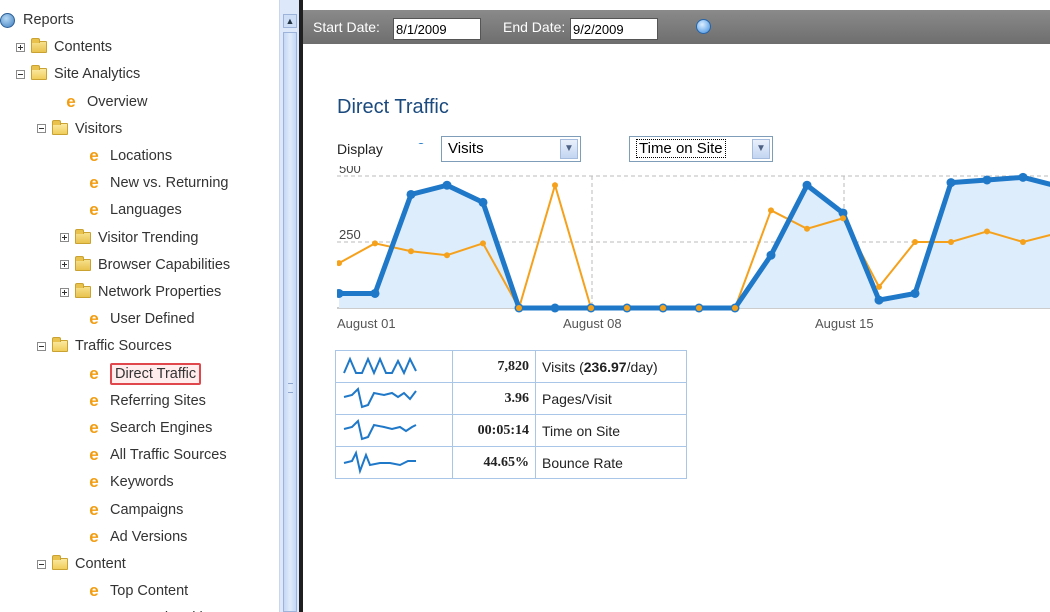 This screenshot has width=1050, height=612. I want to click on tree-item-content: Content, so click(81, 564).